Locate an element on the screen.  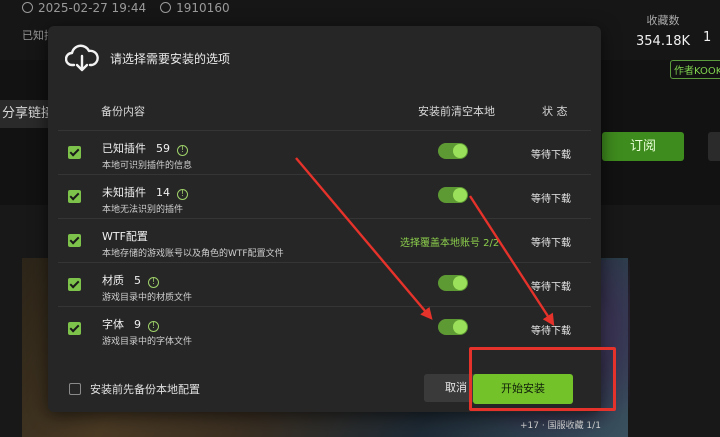
subscribe-button: 订阅 is located at coordinates (643, 146).